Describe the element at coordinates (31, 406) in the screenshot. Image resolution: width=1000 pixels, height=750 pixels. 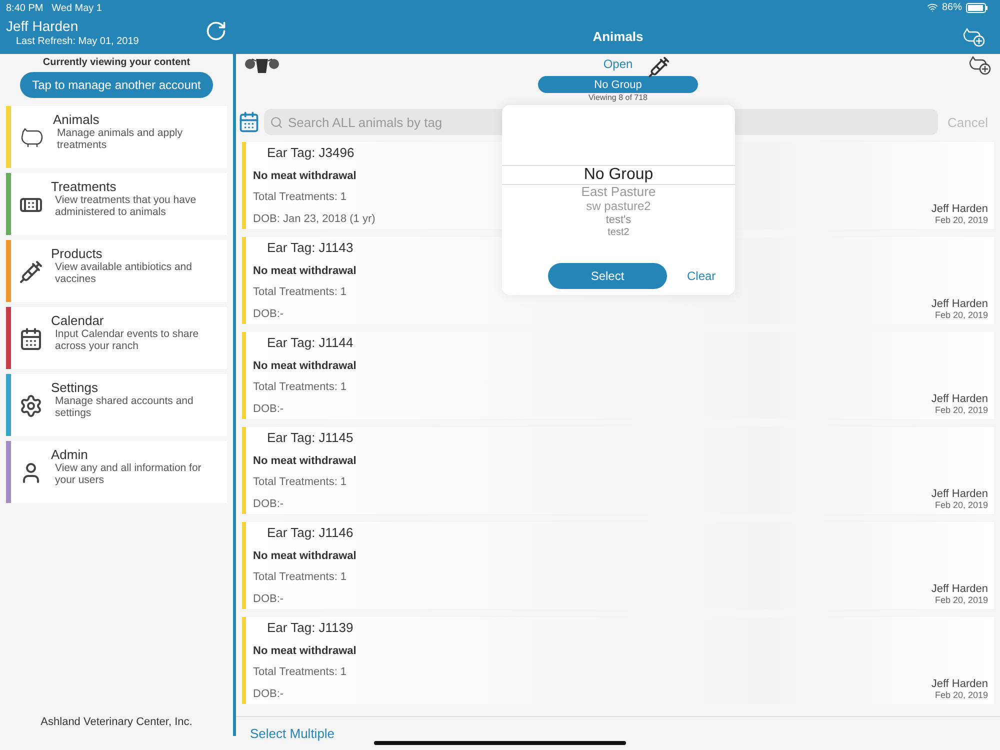
I see `settings-icon` at that location.